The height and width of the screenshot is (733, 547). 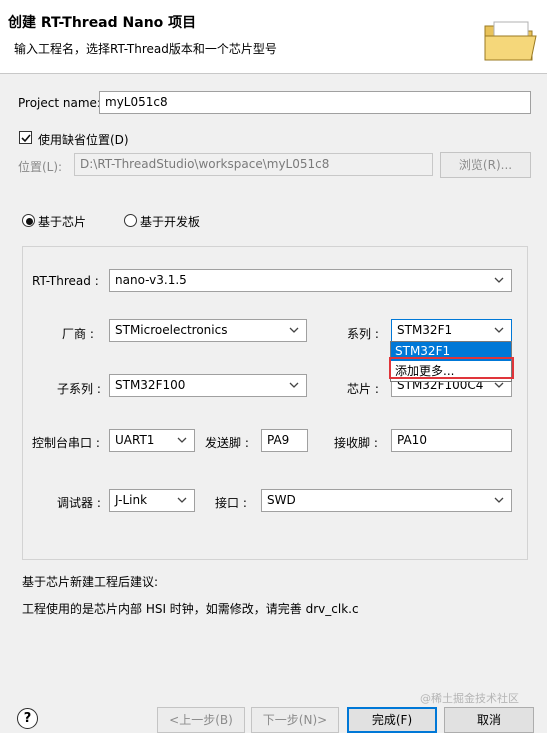 I want to click on debugger-select: J-Link, so click(x=152, y=500).